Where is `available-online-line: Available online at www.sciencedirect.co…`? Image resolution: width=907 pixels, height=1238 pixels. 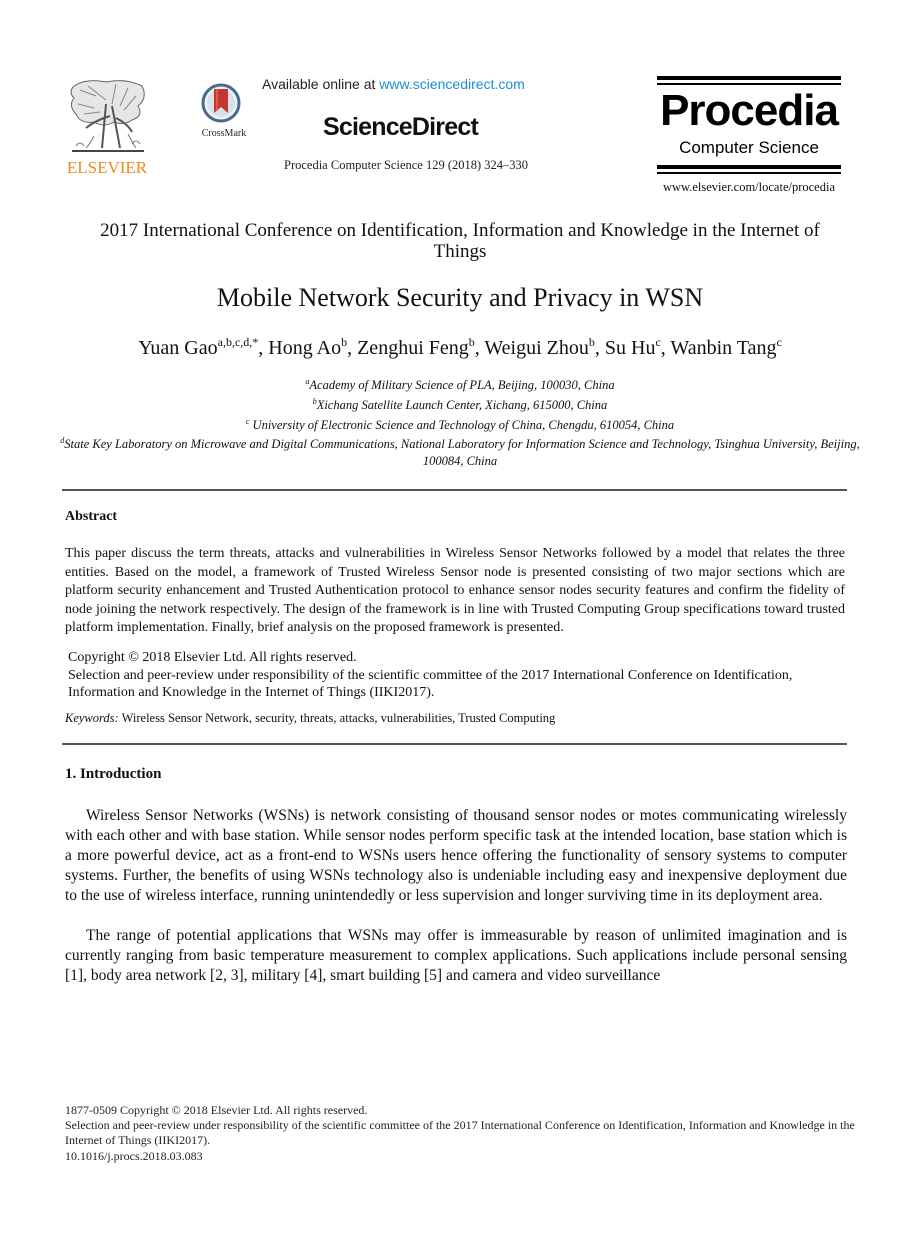 available-online-line: Available online at www.sciencedirect.co… is located at coordinates (393, 84).